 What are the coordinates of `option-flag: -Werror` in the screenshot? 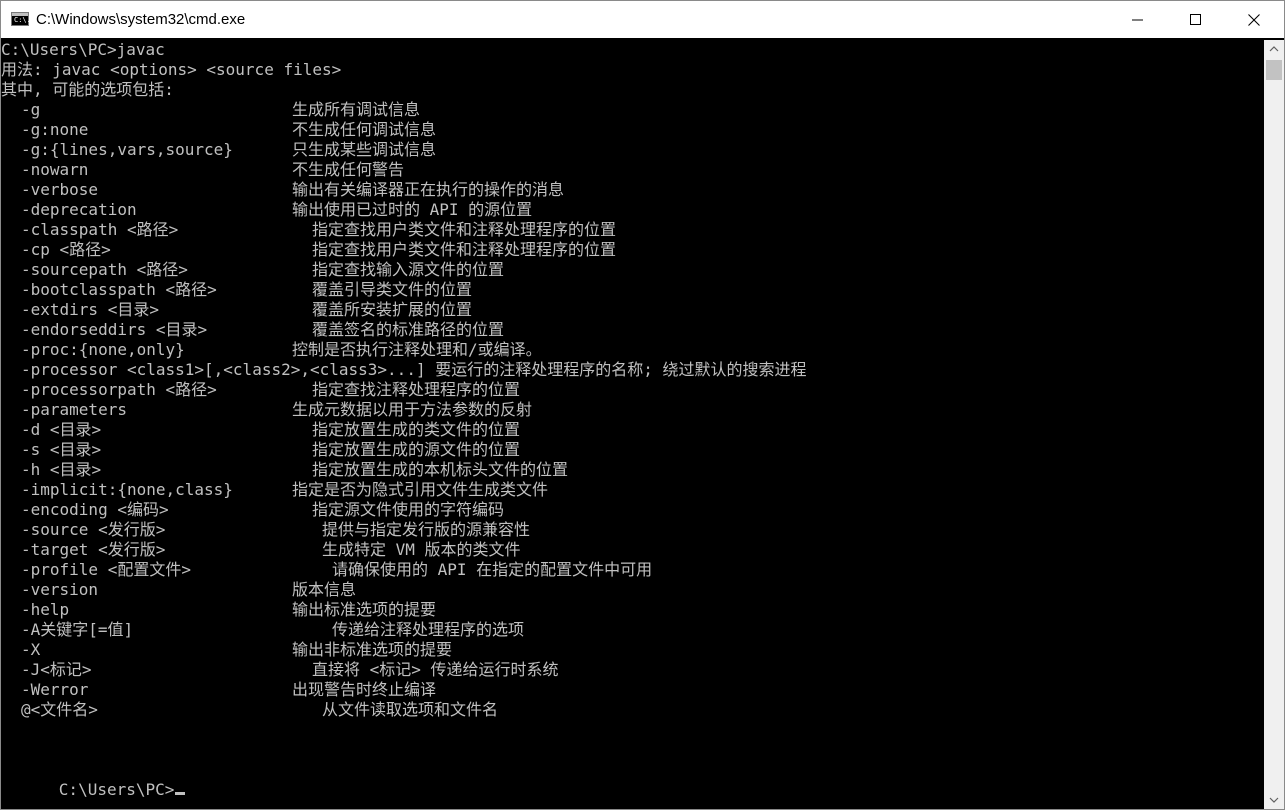 It's located at (55, 689).